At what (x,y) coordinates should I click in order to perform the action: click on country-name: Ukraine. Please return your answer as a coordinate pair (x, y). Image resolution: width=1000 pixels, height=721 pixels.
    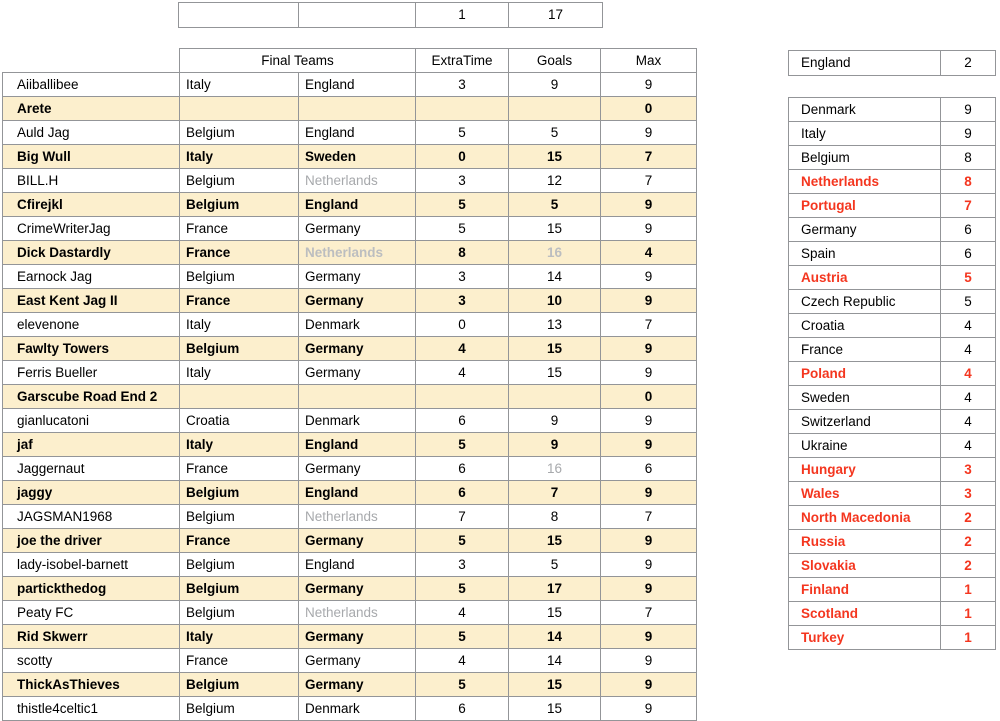
    Looking at the image, I should click on (864, 445).